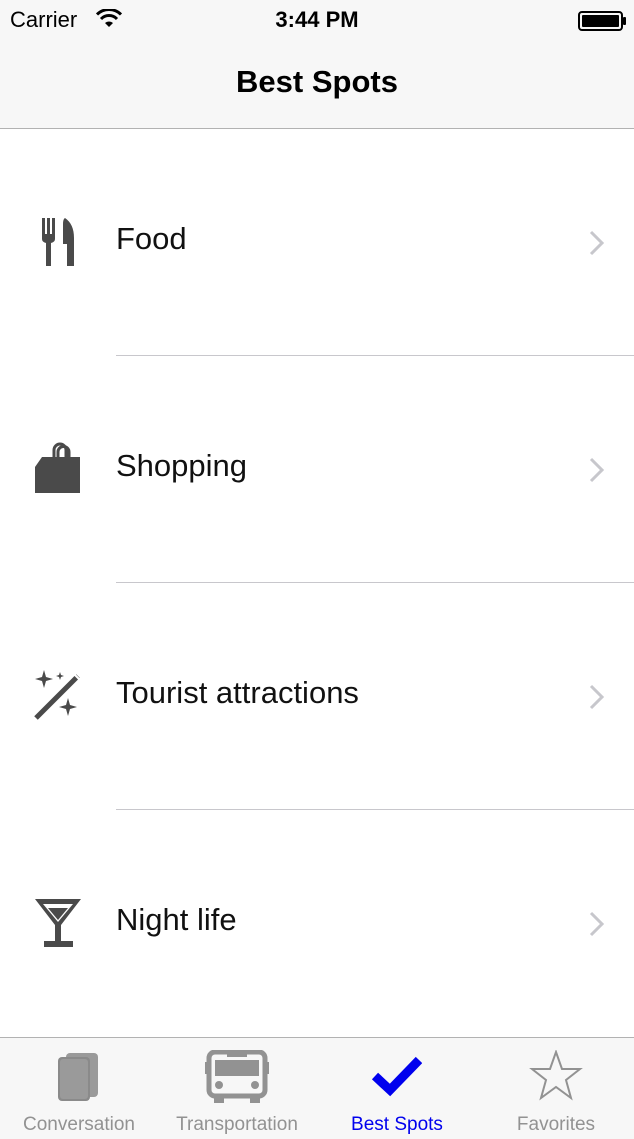 The height and width of the screenshot is (1139, 634). Describe the element at coordinates (237, 1124) in the screenshot. I see `tab-label: Transportation` at that location.